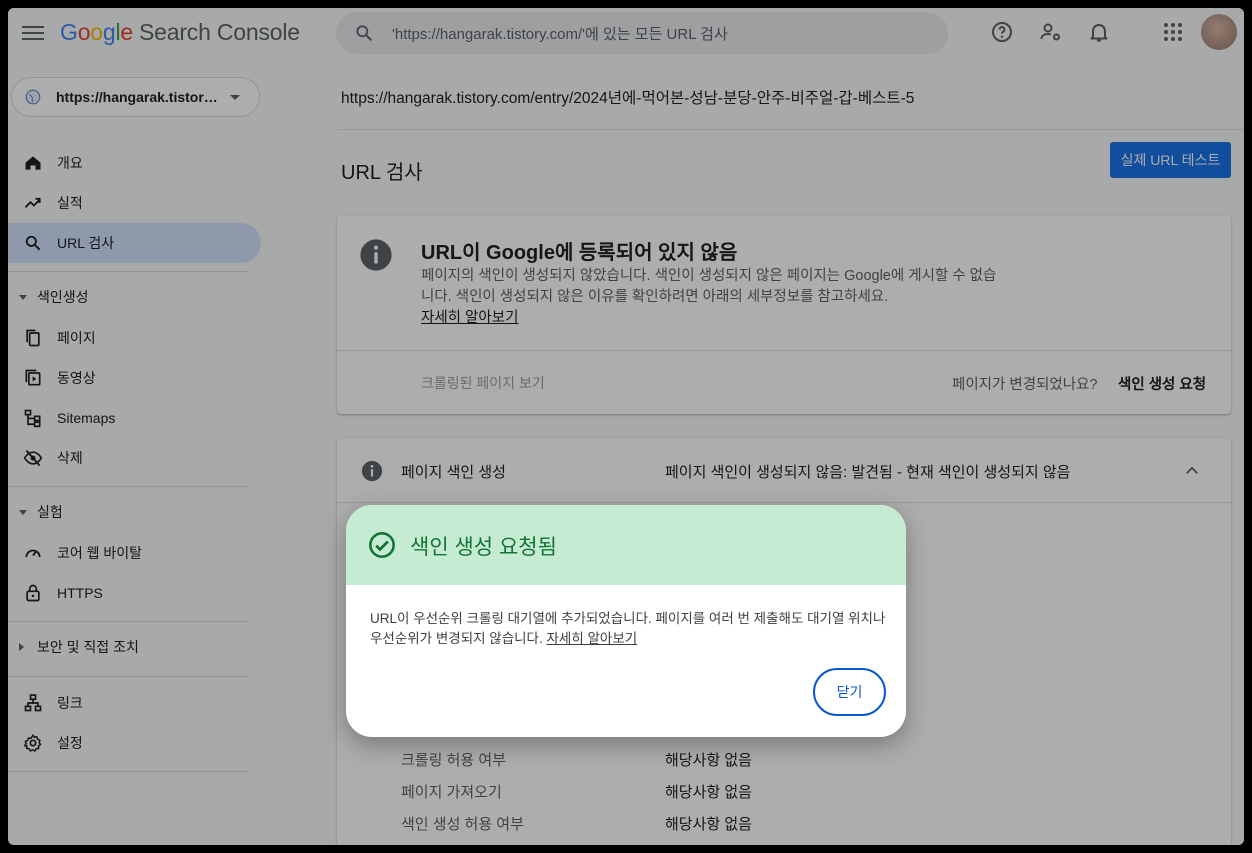 This screenshot has height=853, width=1252. Describe the element at coordinates (849, 692) in the screenshot. I see `close-button: 닫기` at that location.